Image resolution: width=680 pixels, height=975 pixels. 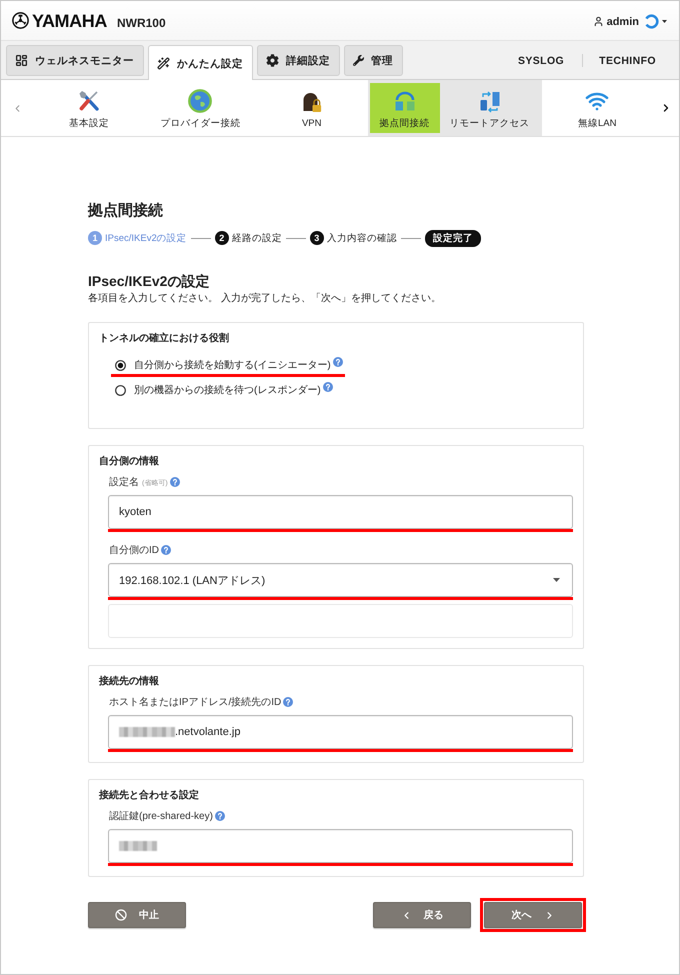 What do you see at coordinates (200, 101) in the screenshot?
I see `globe-icon` at bounding box center [200, 101].